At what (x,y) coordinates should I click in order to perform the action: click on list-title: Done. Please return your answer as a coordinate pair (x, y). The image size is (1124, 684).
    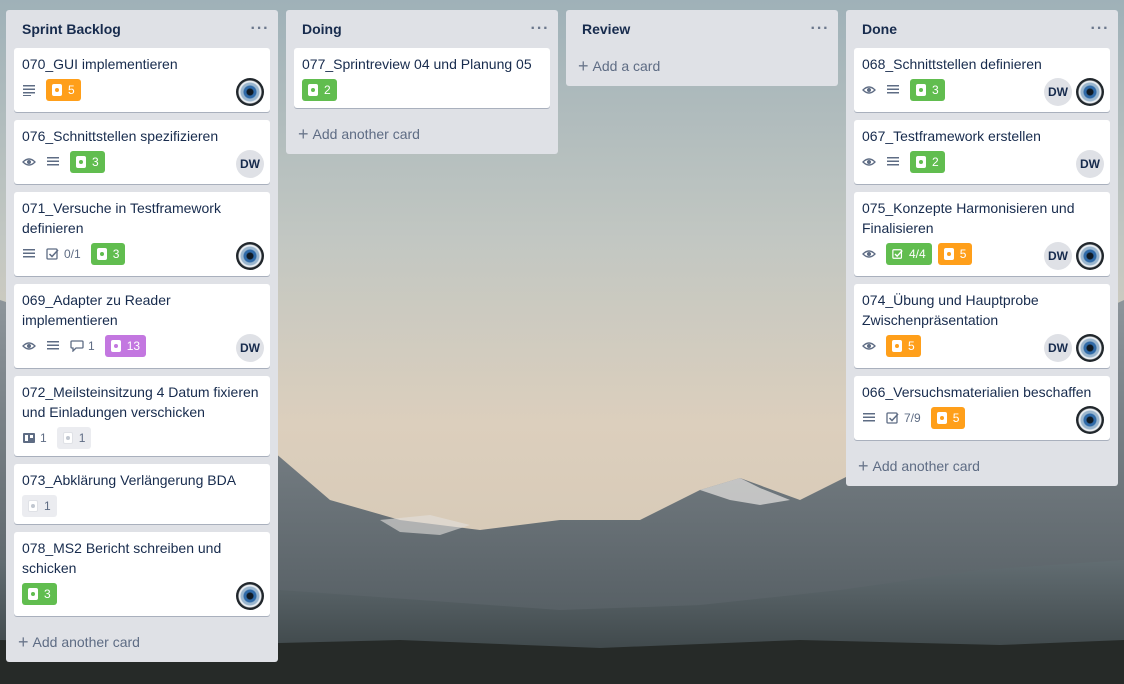
    Looking at the image, I should click on (879, 29).